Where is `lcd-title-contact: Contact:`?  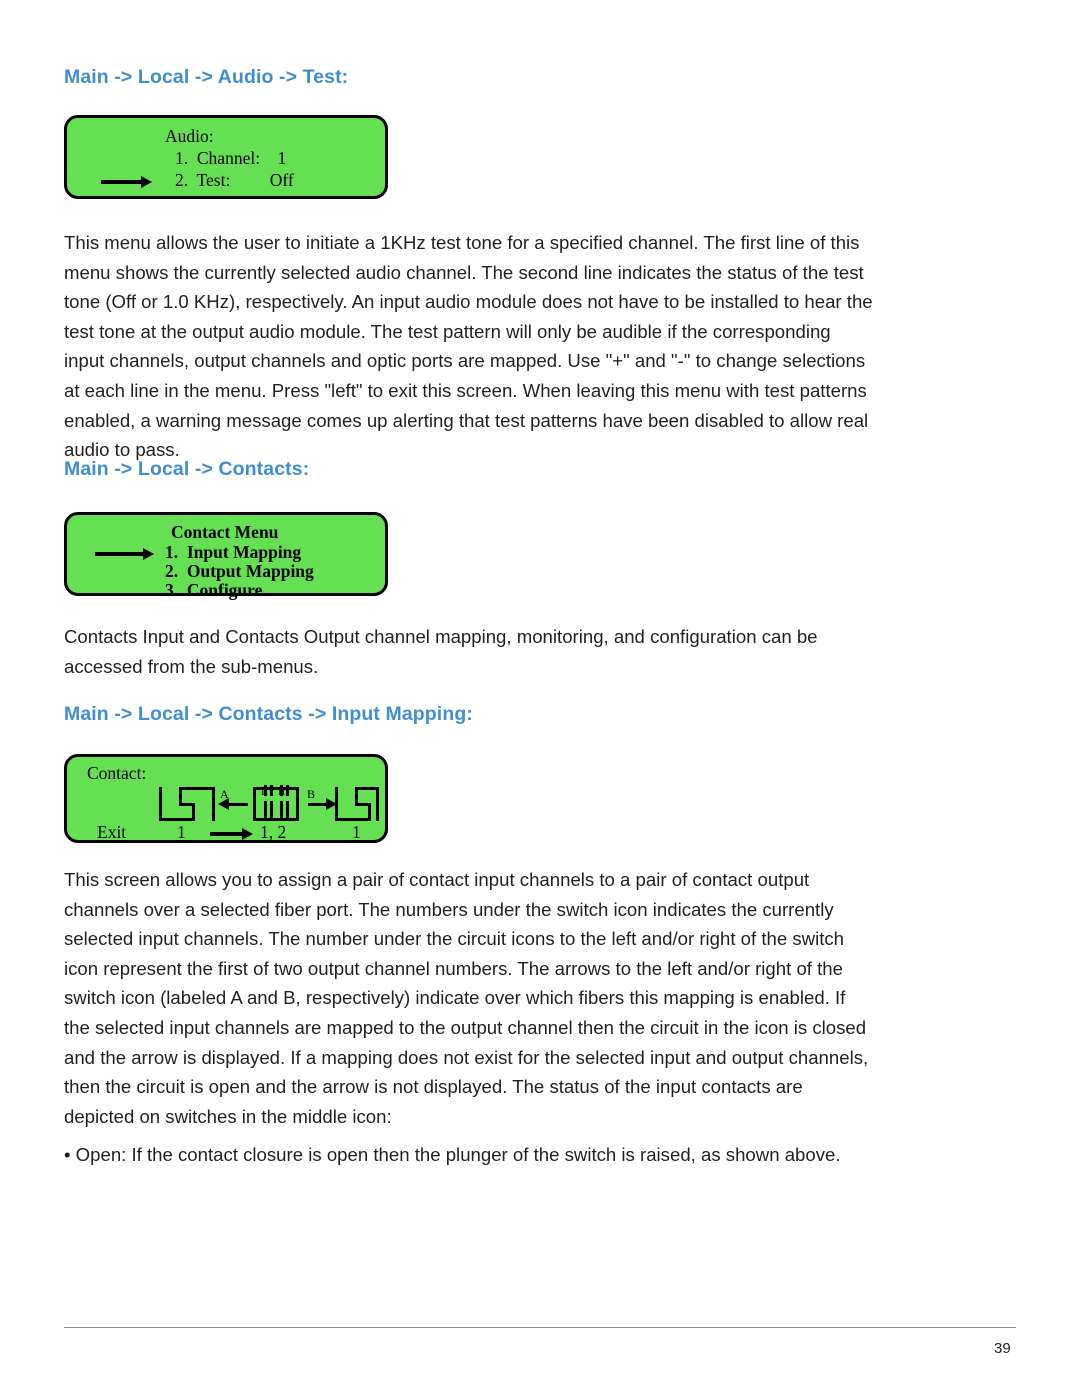 lcd-title-contact: Contact: is located at coordinates (117, 773).